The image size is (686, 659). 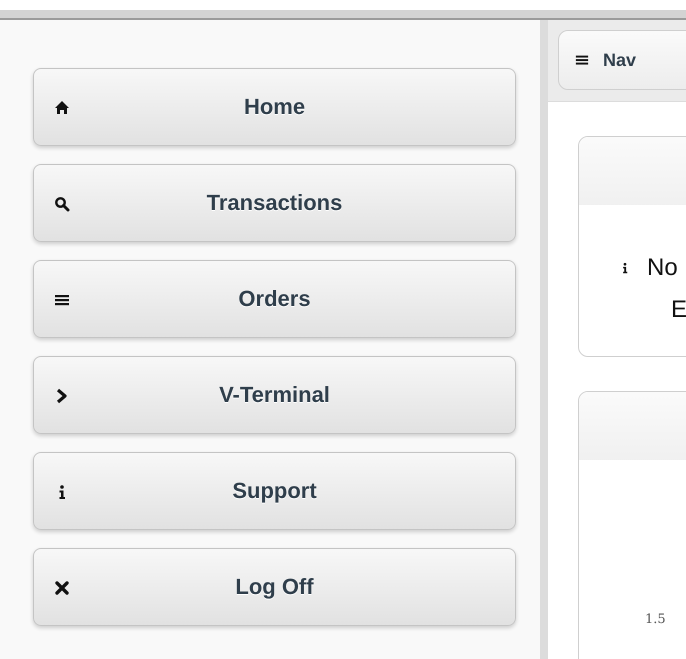 What do you see at coordinates (678, 310) in the screenshot?
I see `notice-text: E` at bounding box center [678, 310].